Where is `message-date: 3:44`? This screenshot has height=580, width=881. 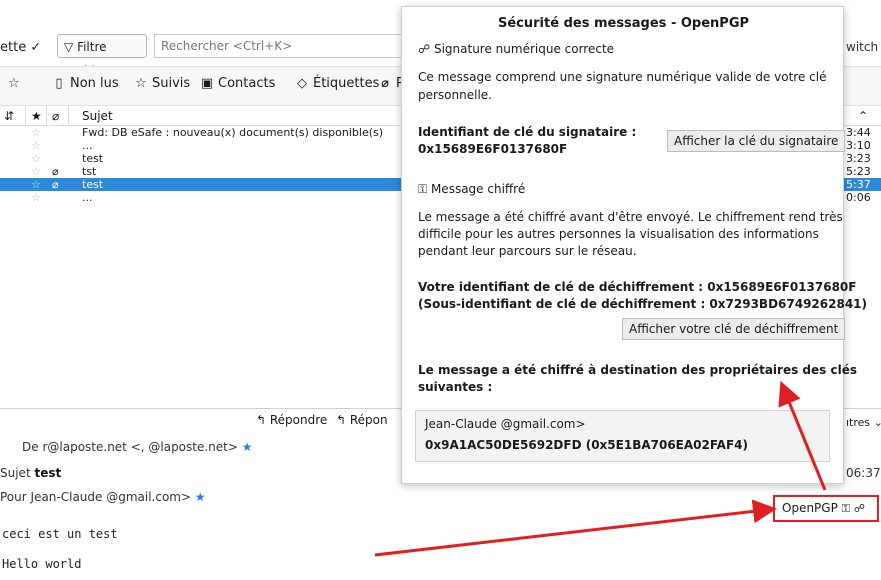
message-date: 3:44 is located at coordinates (858, 132).